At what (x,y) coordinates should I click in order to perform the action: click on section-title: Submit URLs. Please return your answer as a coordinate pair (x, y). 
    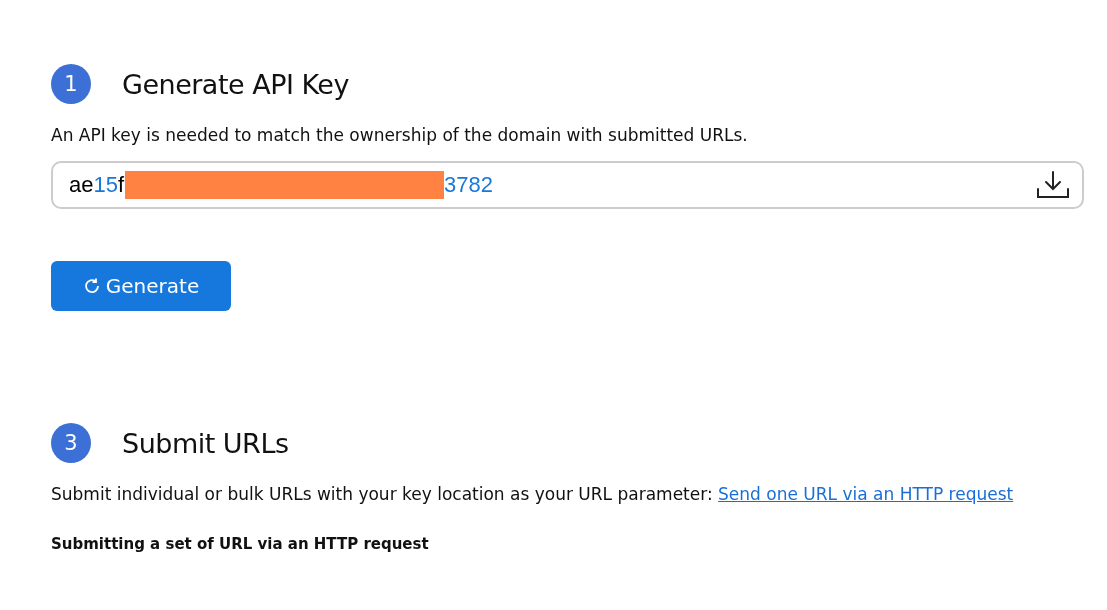
    Looking at the image, I should click on (205, 443).